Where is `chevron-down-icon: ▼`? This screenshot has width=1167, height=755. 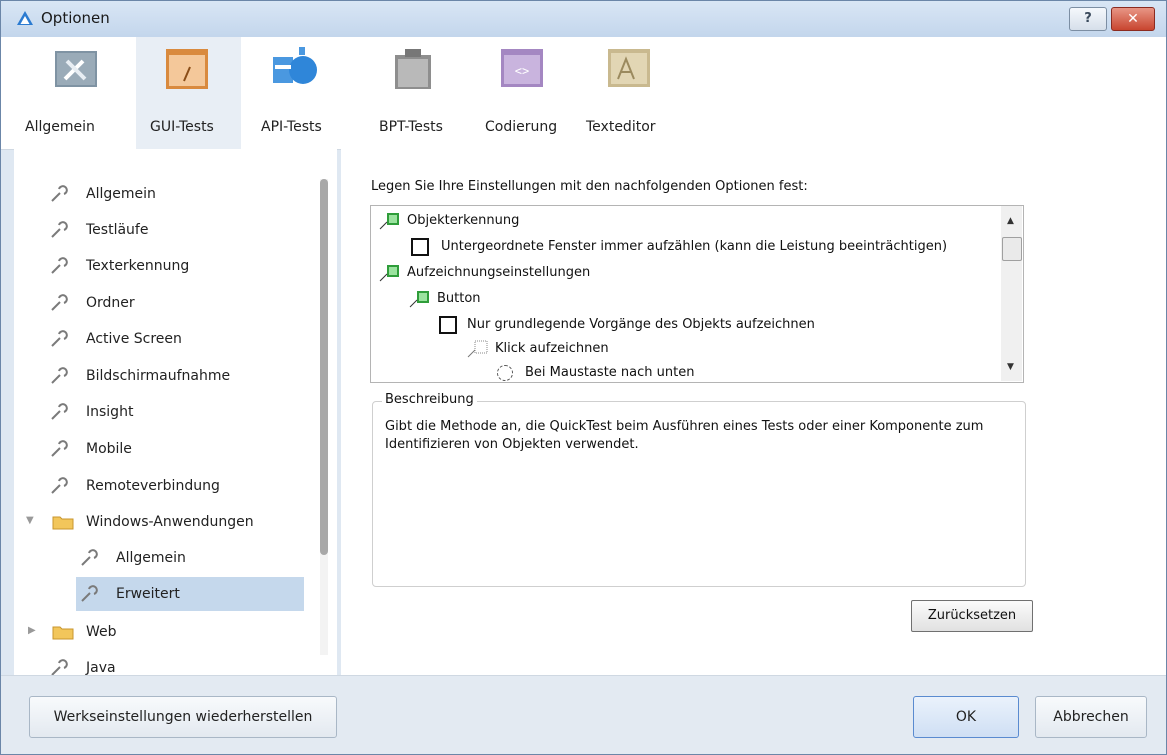 chevron-down-icon: ▼ is located at coordinates (30, 520).